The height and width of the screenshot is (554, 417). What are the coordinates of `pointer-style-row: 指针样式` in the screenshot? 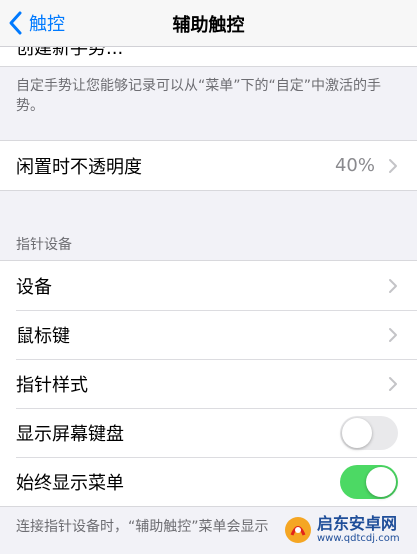 It's located at (208, 383).